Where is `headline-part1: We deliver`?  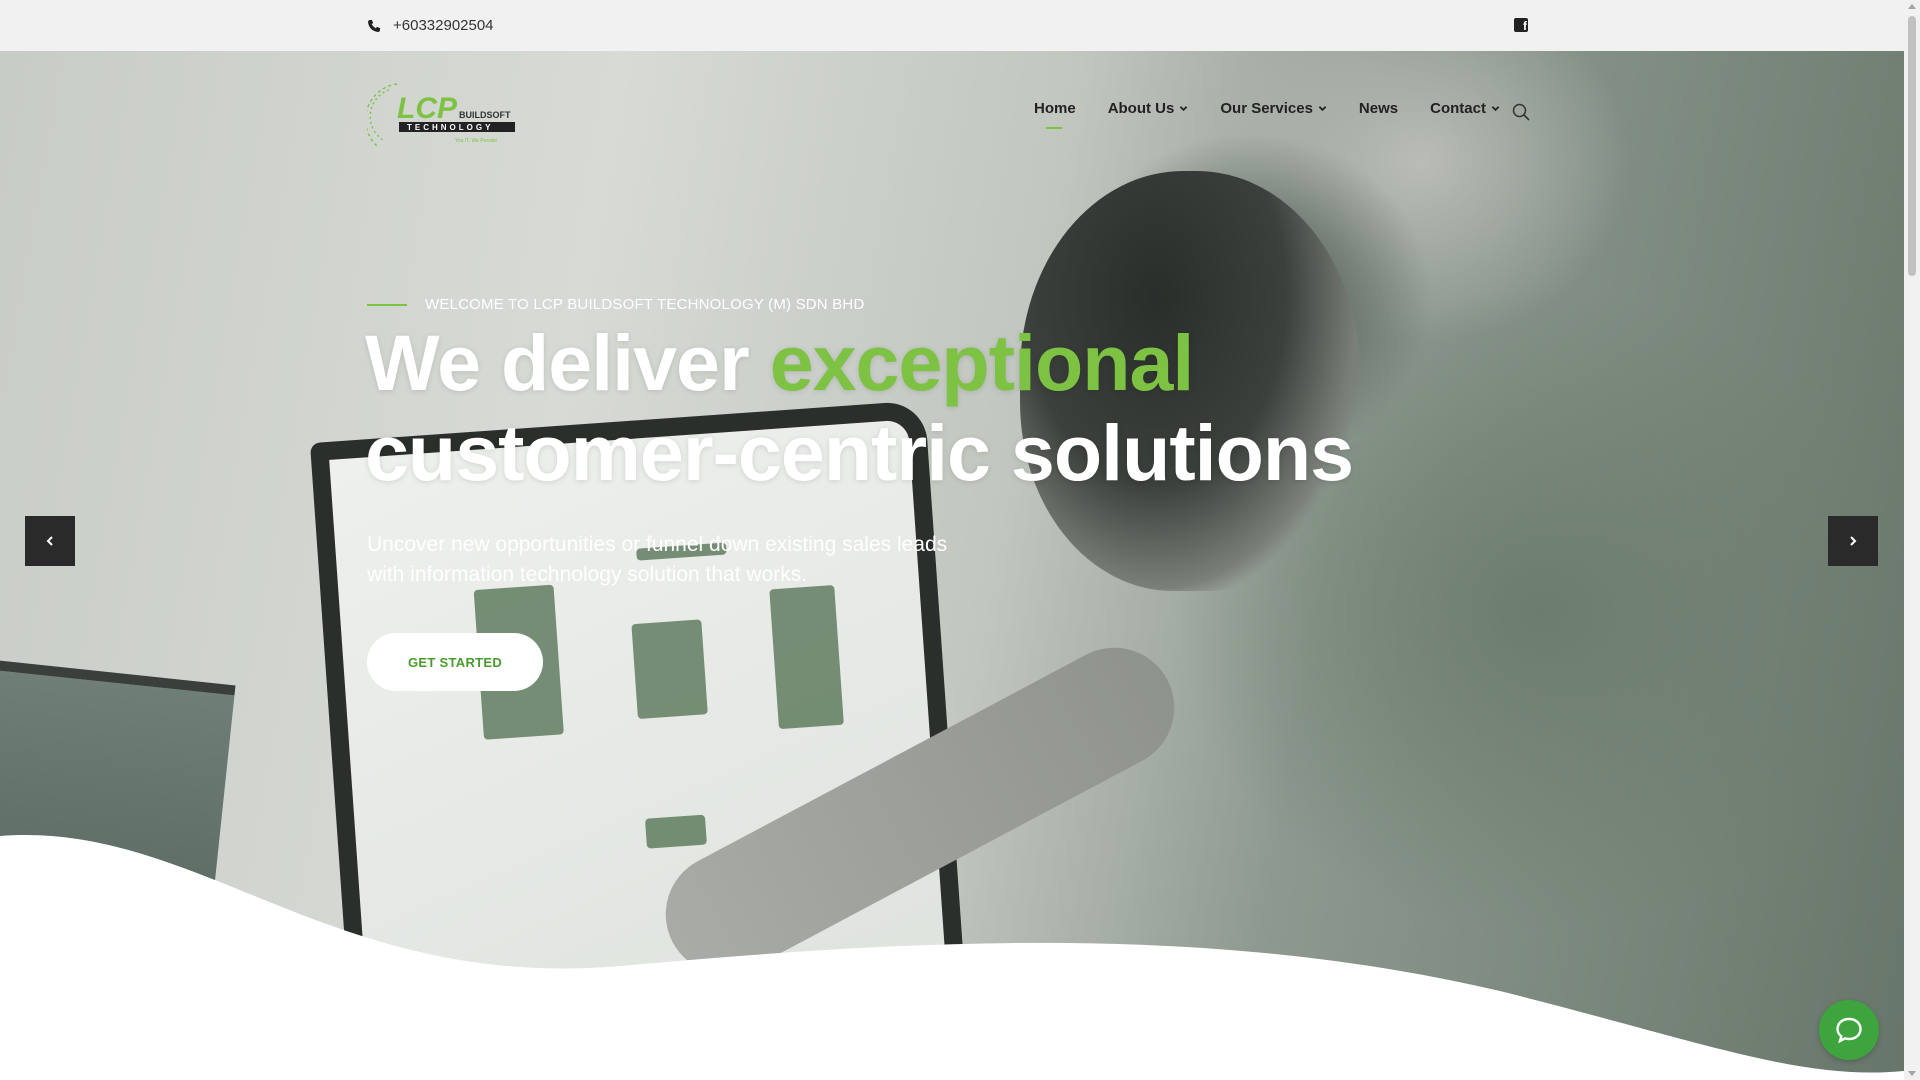 headline-part1: We deliver is located at coordinates (567, 362).